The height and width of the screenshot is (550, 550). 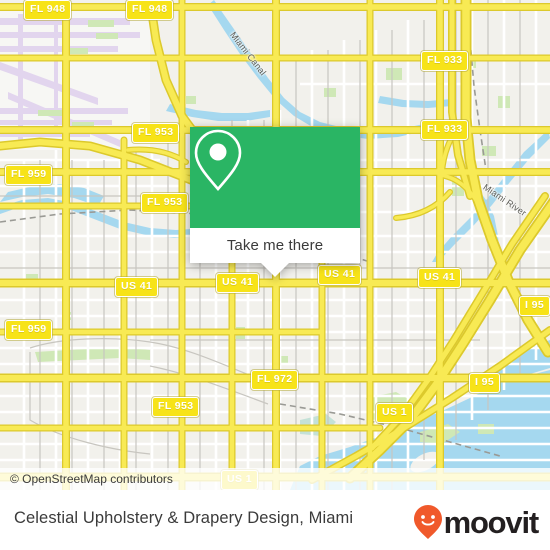 I want to click on moovit-logo: moovit, so click(x=476, y=522).